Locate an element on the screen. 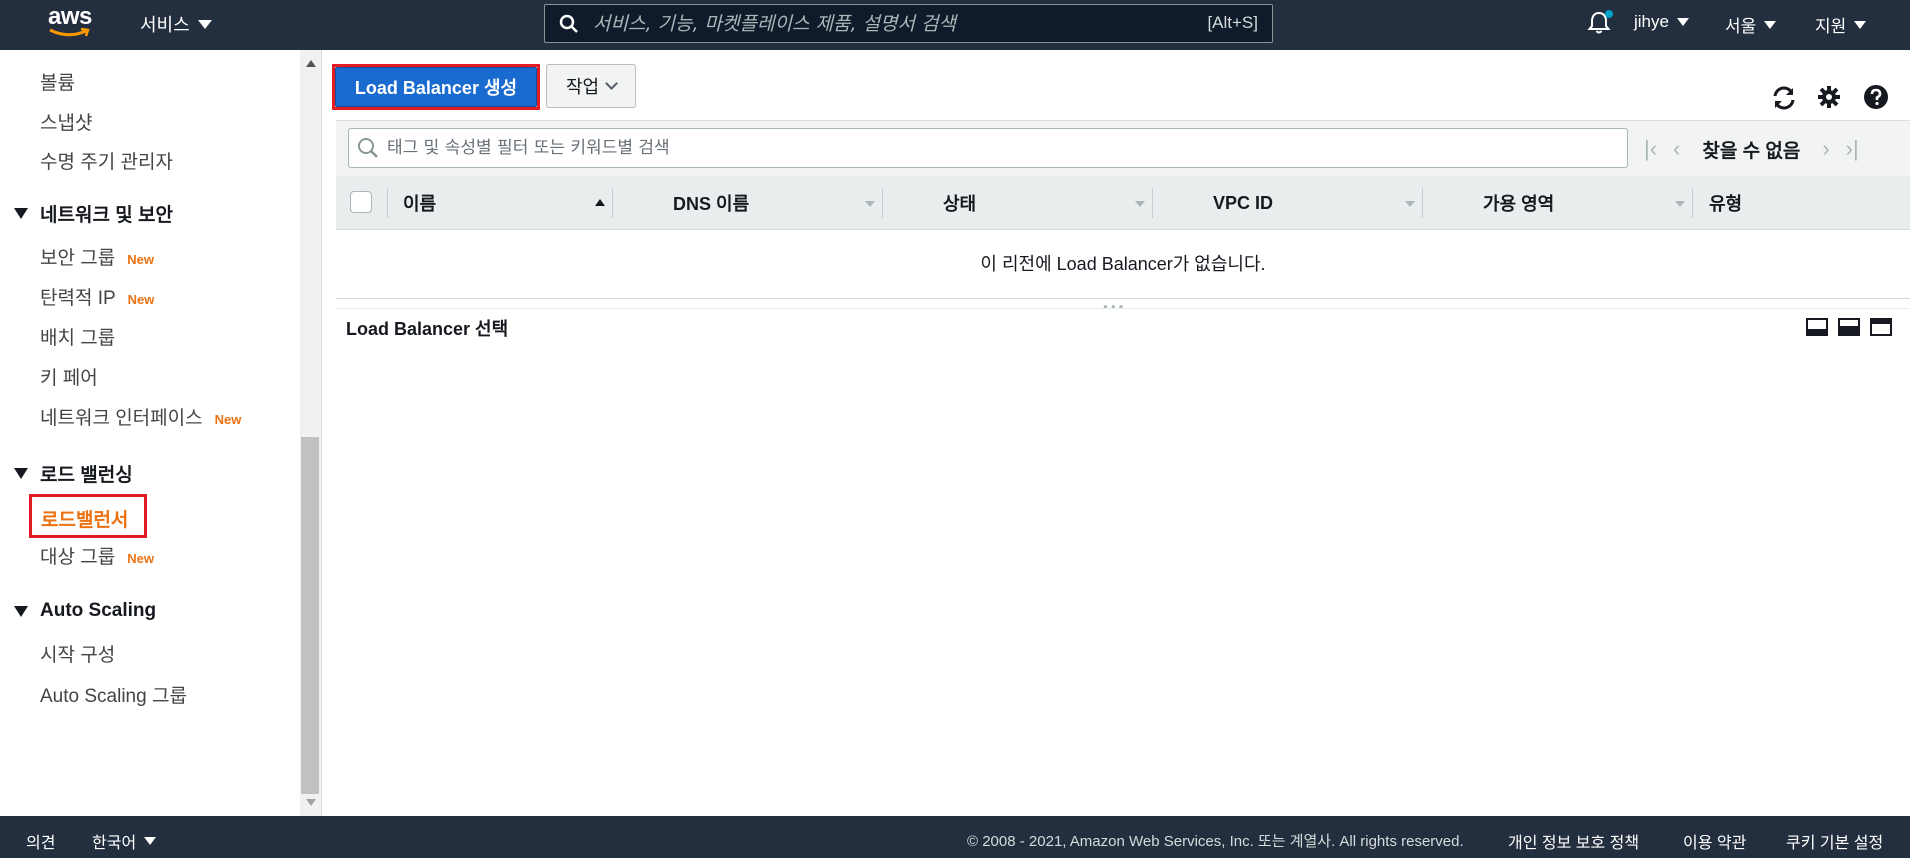 The image size is (1910, 858). column-header-state: 상태 is located at coordinates (959, 203).